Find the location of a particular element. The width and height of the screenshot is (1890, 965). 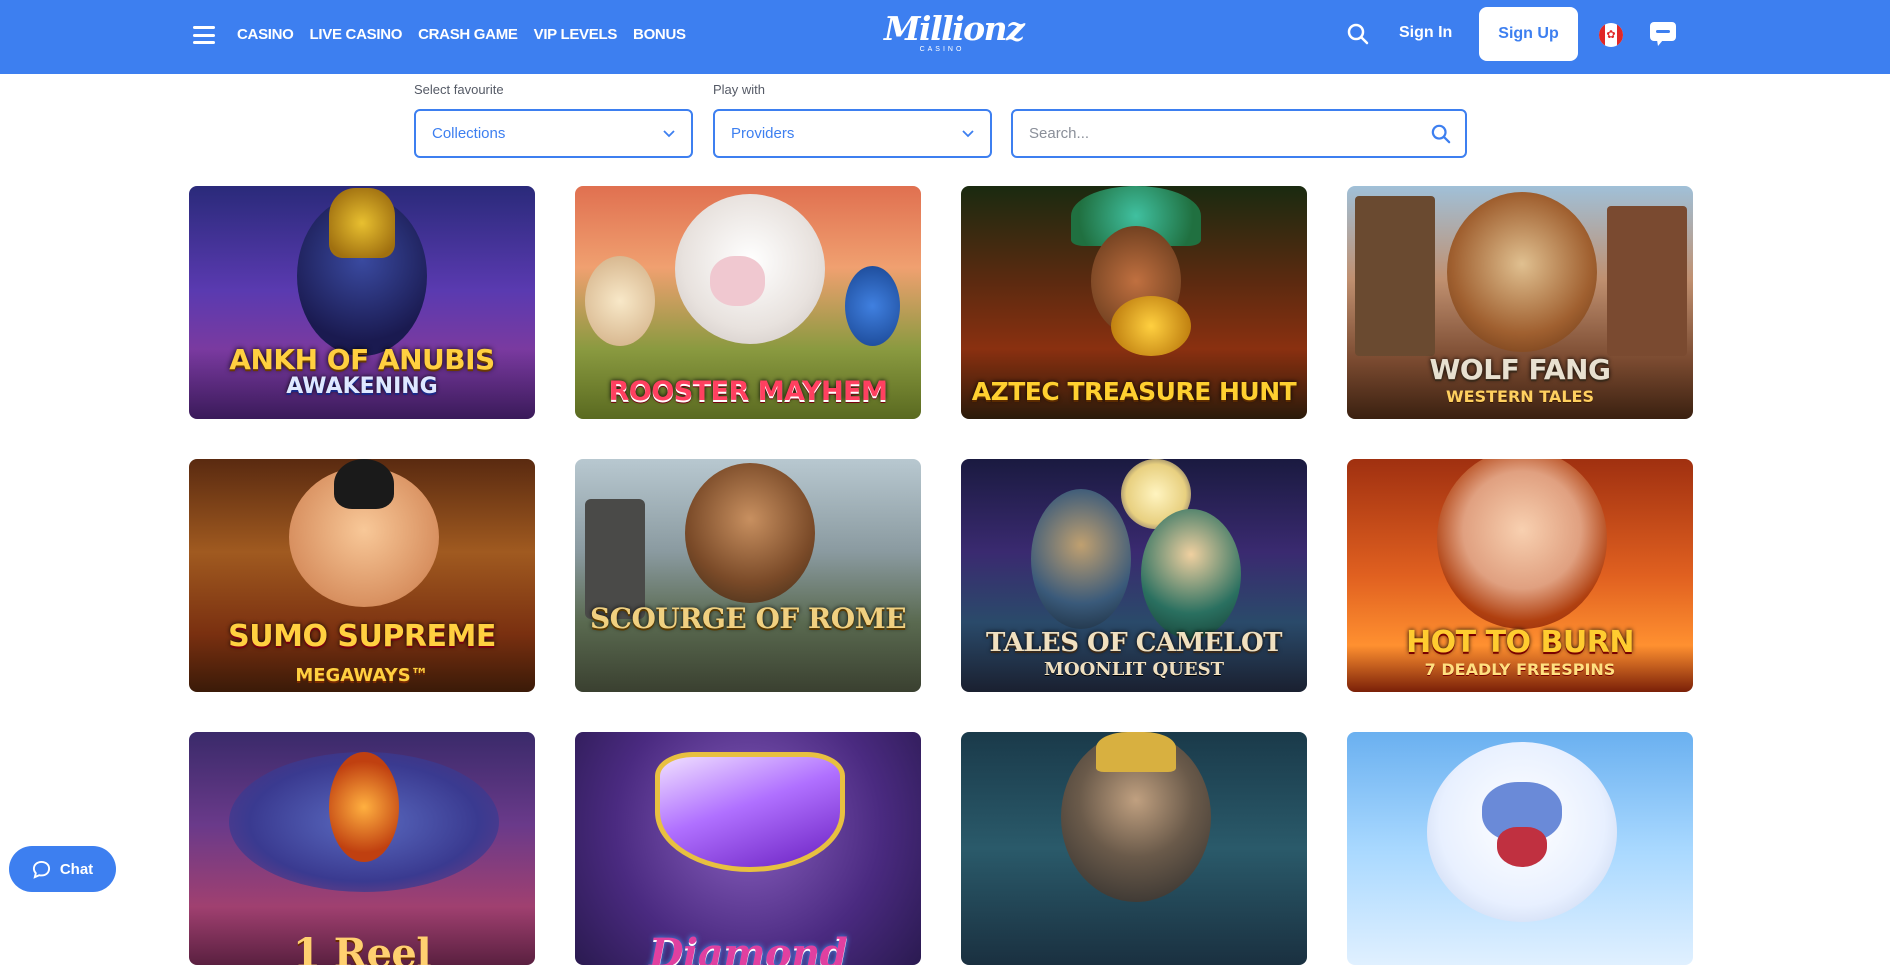

game-search-input is located at coordinates (1230, 133).